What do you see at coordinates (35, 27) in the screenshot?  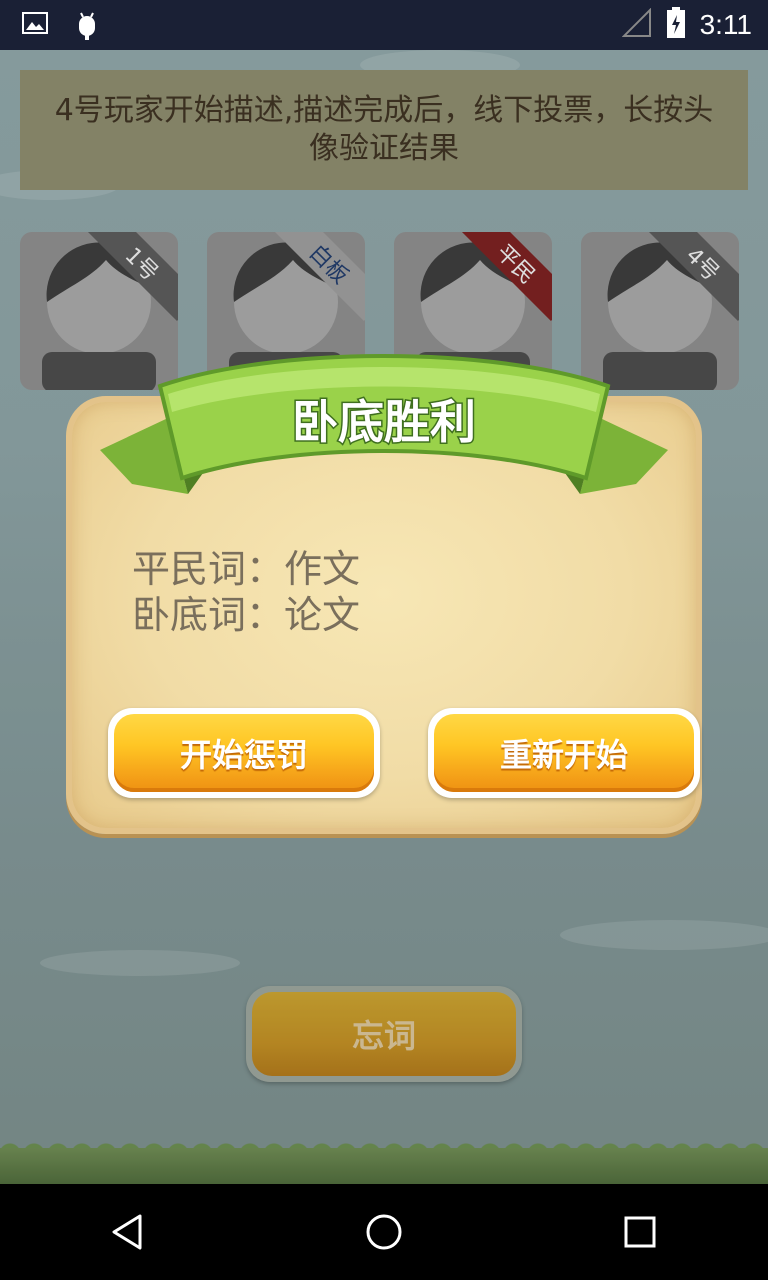 I see `image-icon` at bounding box center [35, 27].